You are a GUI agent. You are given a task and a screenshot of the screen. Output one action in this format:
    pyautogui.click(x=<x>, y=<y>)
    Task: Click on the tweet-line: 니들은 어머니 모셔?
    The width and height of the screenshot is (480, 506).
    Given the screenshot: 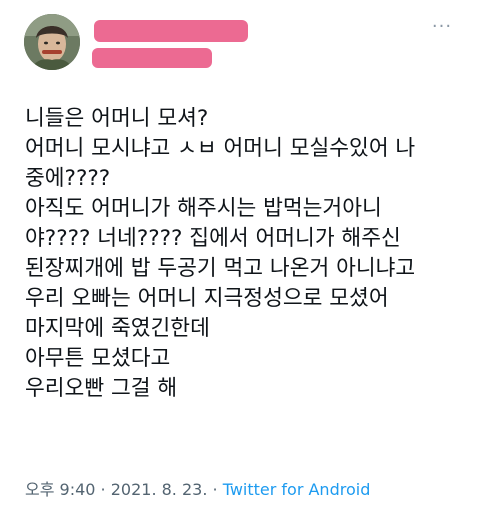 What is the action you would take?
    pyautogui.click(x=117, y=118)
    